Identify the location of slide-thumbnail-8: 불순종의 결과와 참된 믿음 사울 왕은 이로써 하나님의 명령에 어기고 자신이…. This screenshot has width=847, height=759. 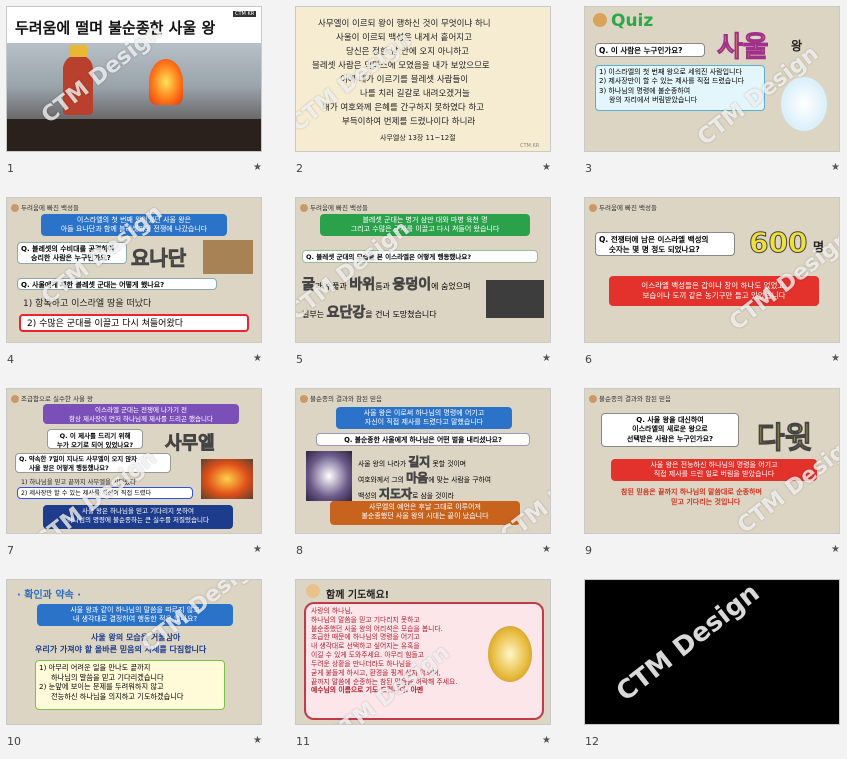
(423, 476).